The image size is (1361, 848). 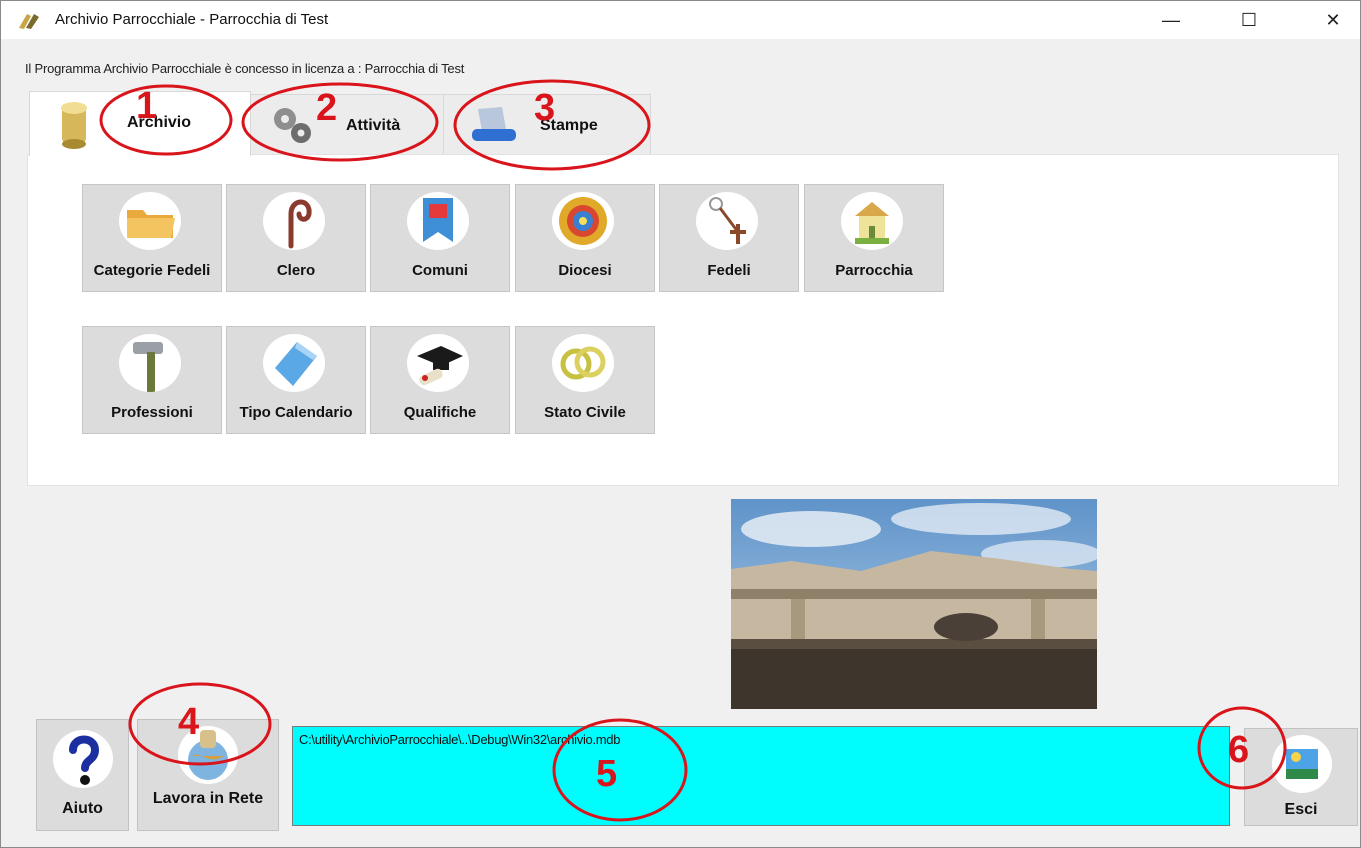 What do you see at coordinates (159, 122) in the screenshot?
I see `tab-label: Archivio` at bounding box center [159, 122].